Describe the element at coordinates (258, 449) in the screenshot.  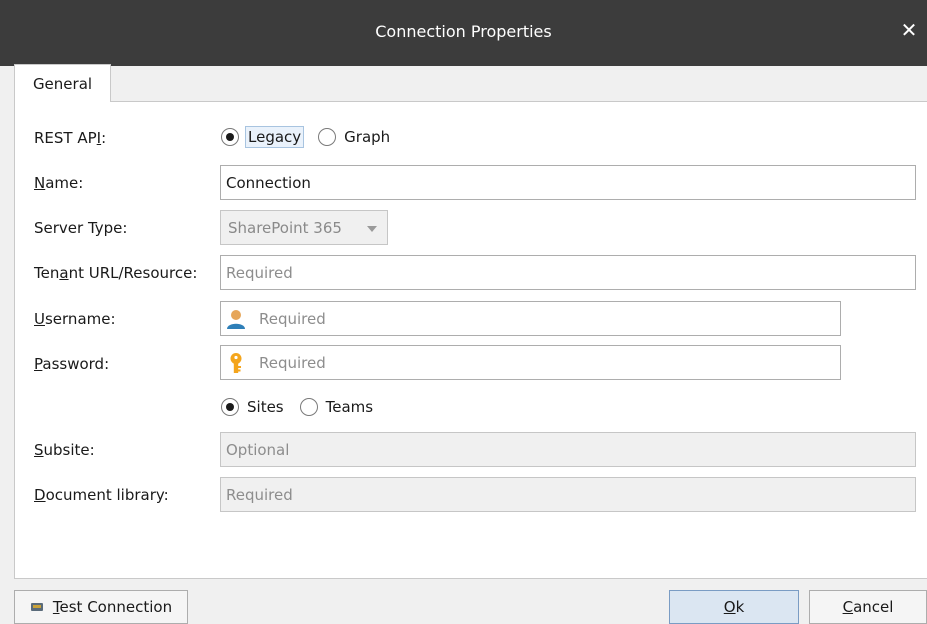
I see `subsite-placeholder: Optional` at that location.